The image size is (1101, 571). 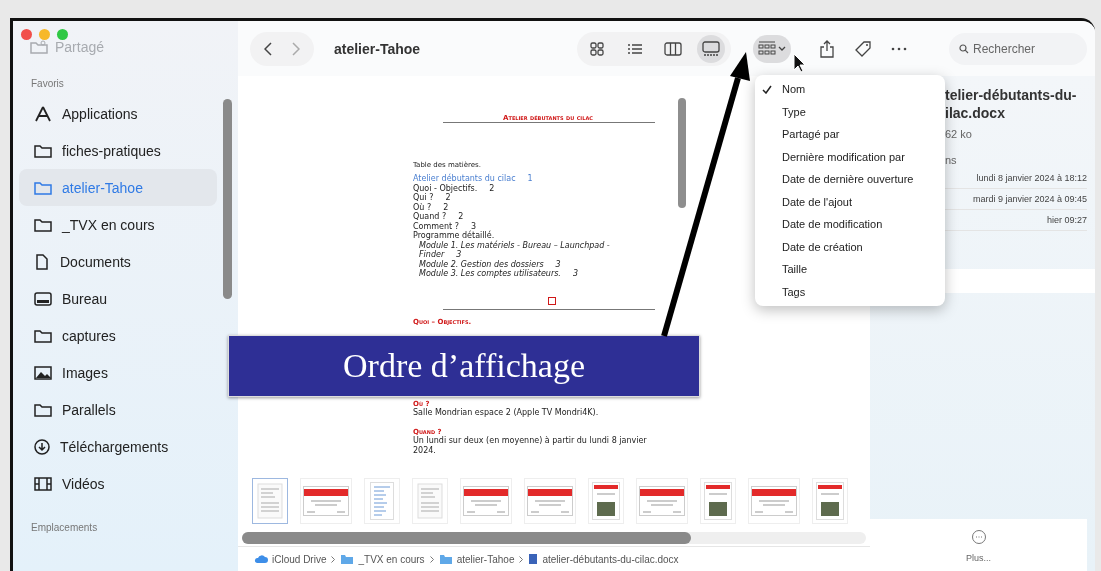 What do you see at coordinates (268, 48) in the screenshot?
I see `back-icon` at bounding box center [268, 48].